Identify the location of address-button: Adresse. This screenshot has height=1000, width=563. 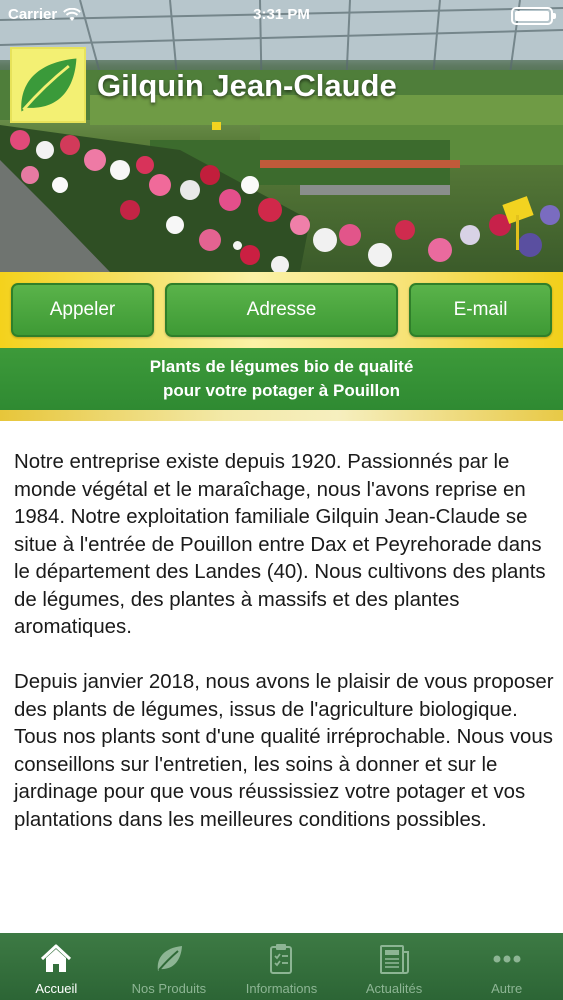
(281, 310).